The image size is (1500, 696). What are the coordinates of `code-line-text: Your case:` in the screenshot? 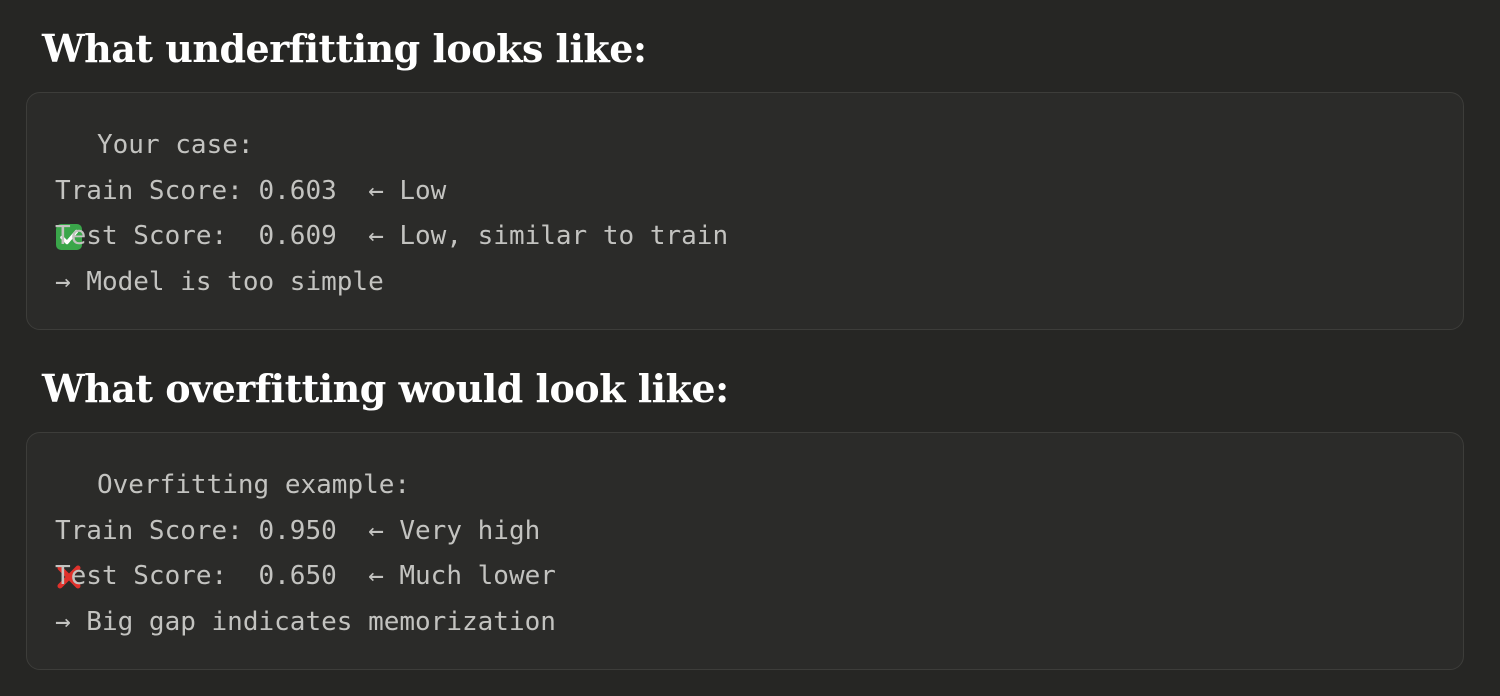 It's located at (175, 145).